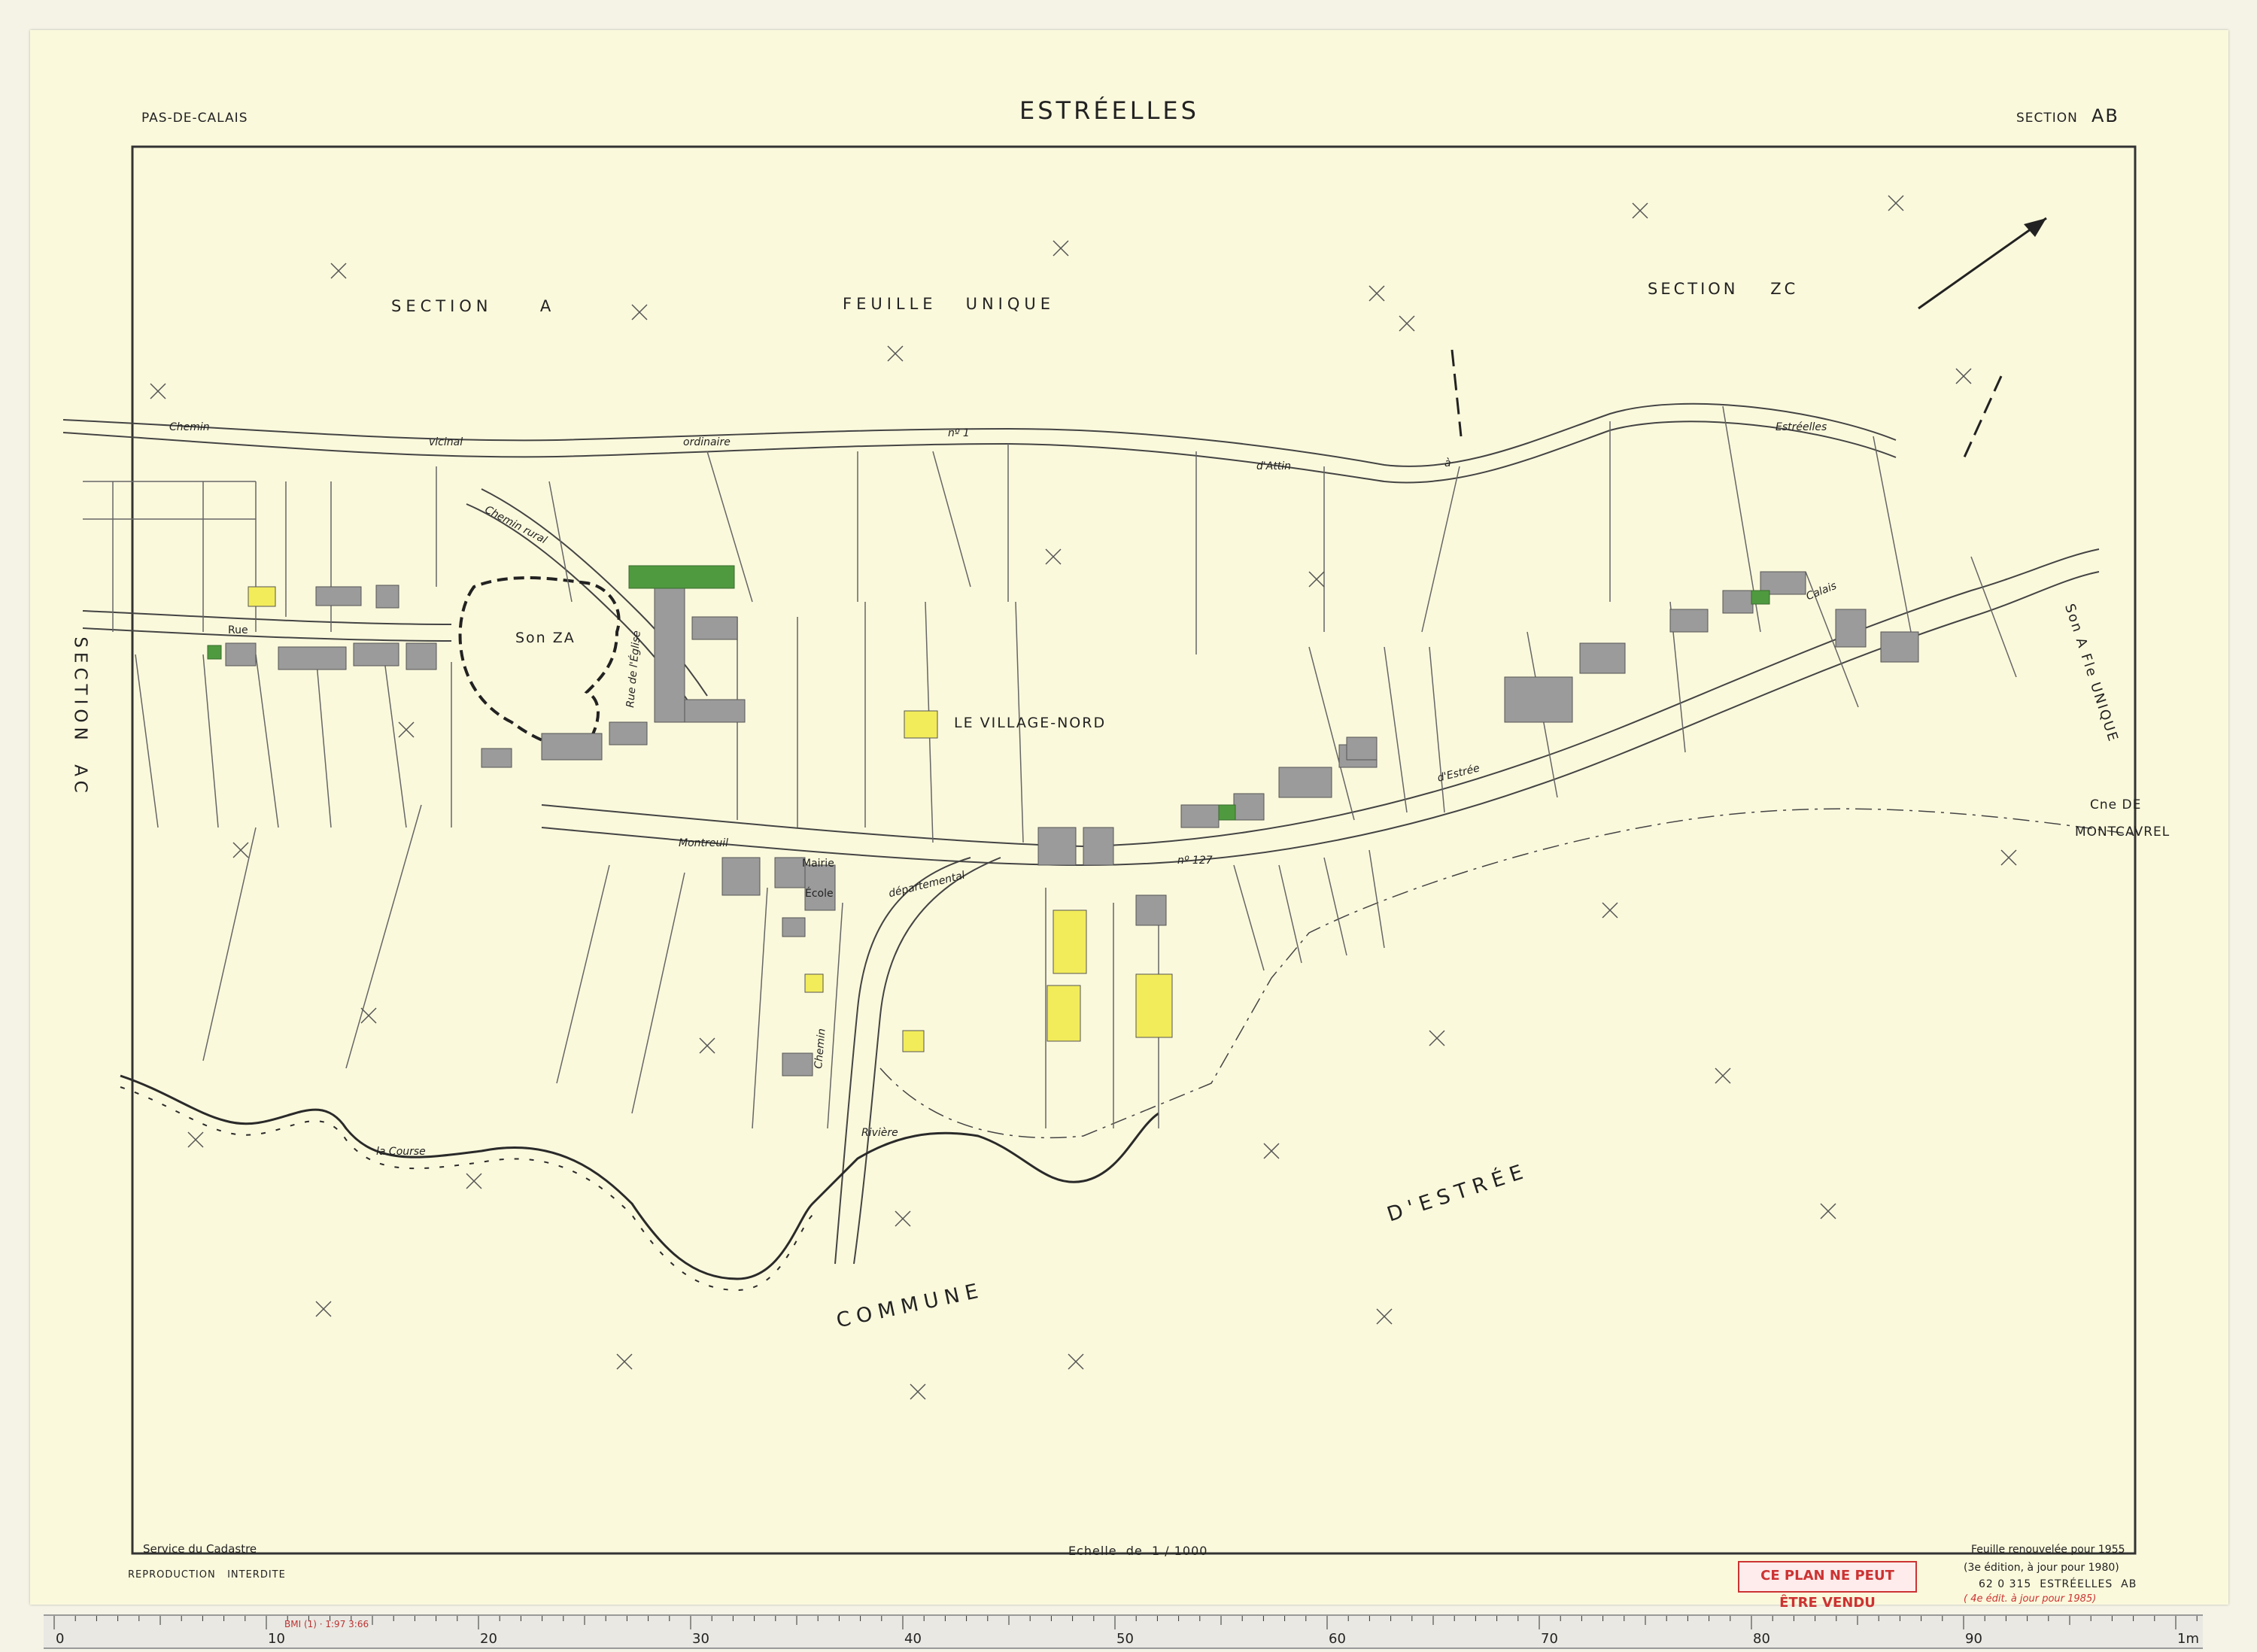  What do you see at coordinates (326, 1624) in the screenshot?
I see `ruler-imprint: BMI (1) · 1:97 3:66` at bounding box center [326, 1624].